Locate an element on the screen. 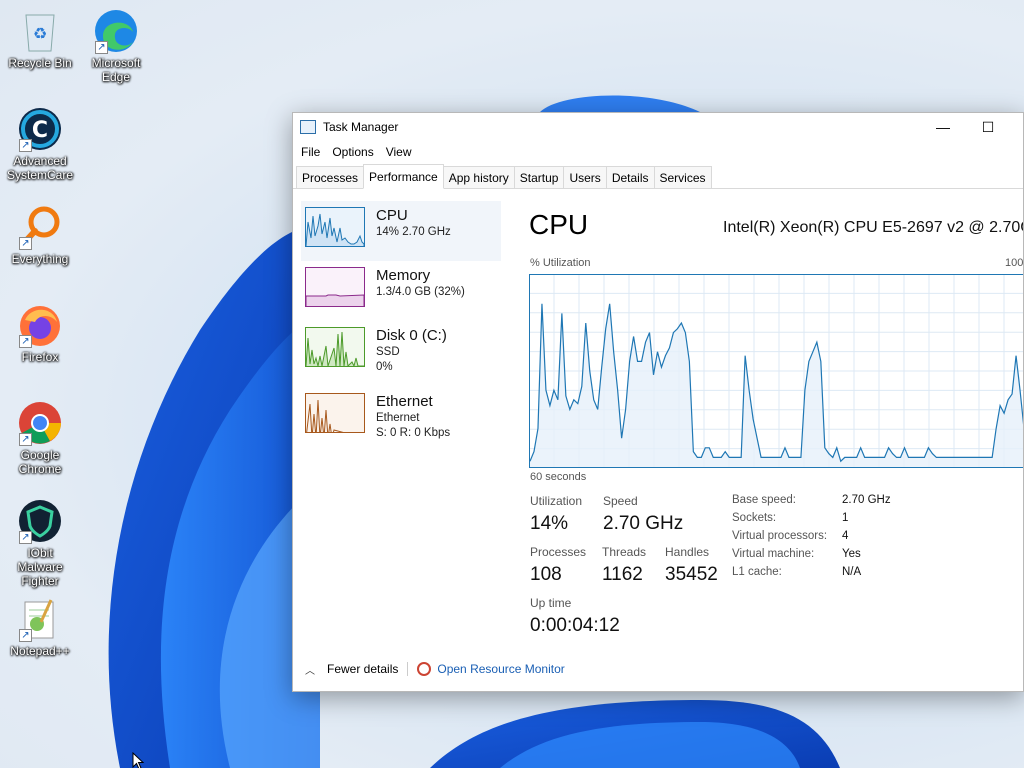  resource-detail: 1.3/4.0 GB (32%) is located at coordinates (420, 292).